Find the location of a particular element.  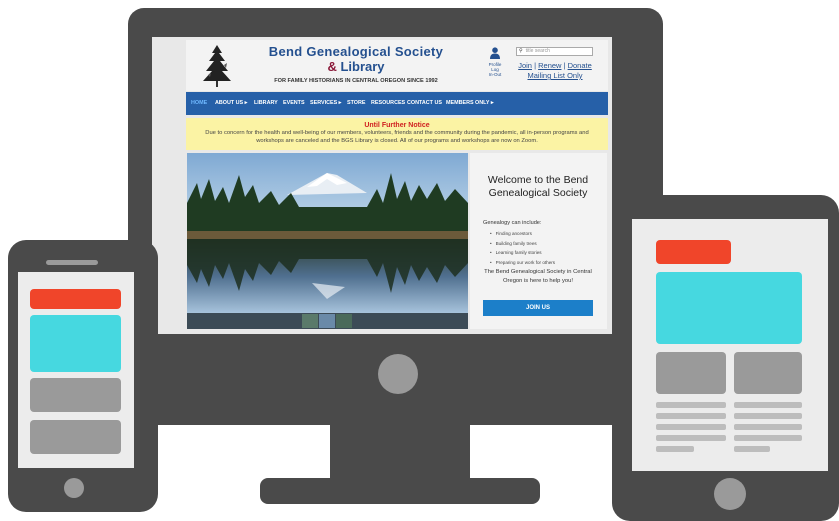

tree-logo-icon is located at coordinates (217, 66).